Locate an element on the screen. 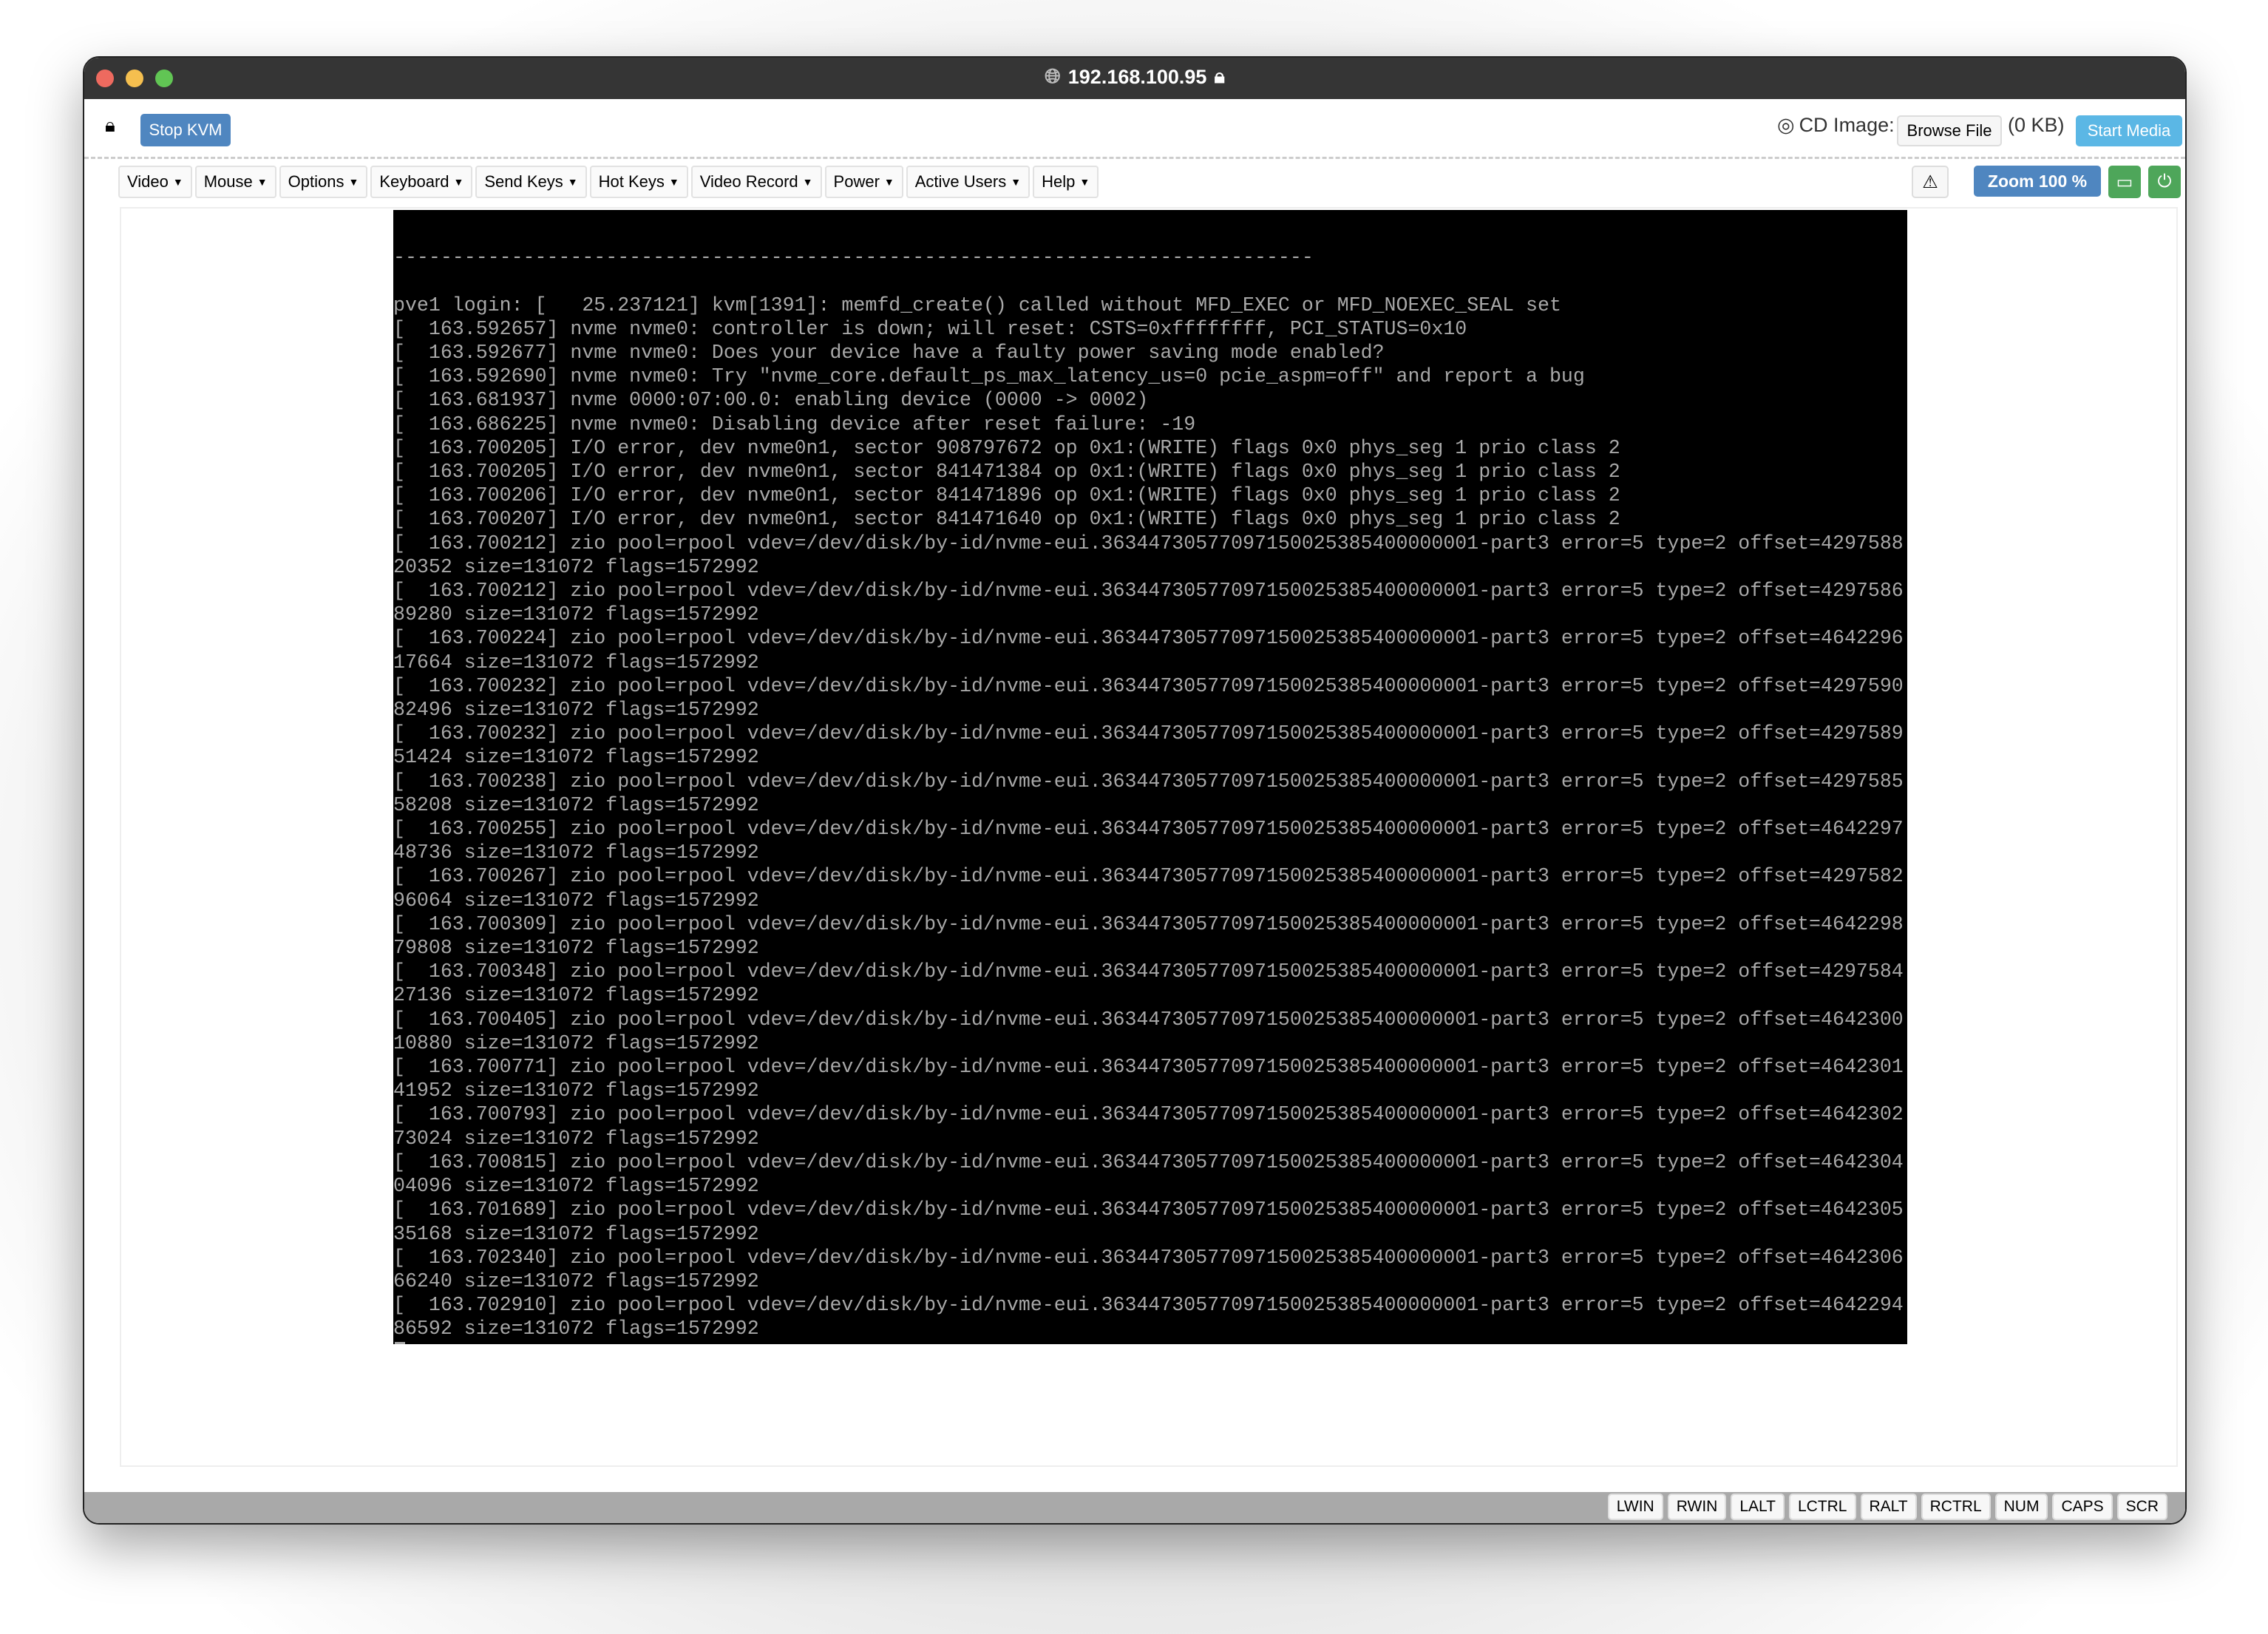  menu-video: Video ▼ is located at coordinates (155, 182).